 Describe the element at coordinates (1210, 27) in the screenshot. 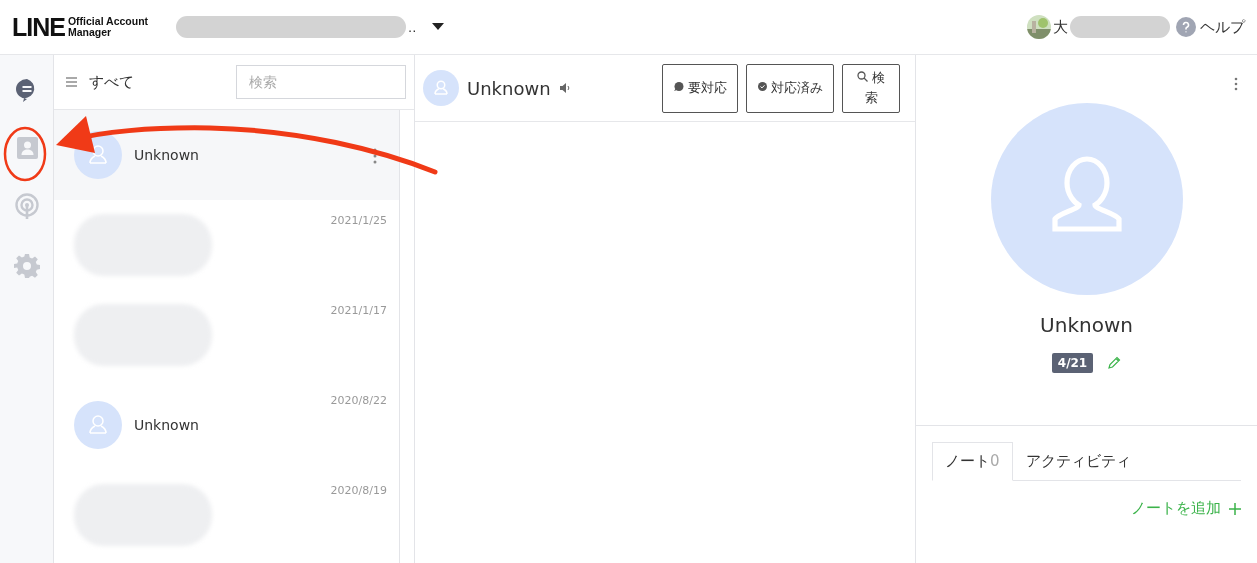

I see `help-link: ヘルプ` at that location.